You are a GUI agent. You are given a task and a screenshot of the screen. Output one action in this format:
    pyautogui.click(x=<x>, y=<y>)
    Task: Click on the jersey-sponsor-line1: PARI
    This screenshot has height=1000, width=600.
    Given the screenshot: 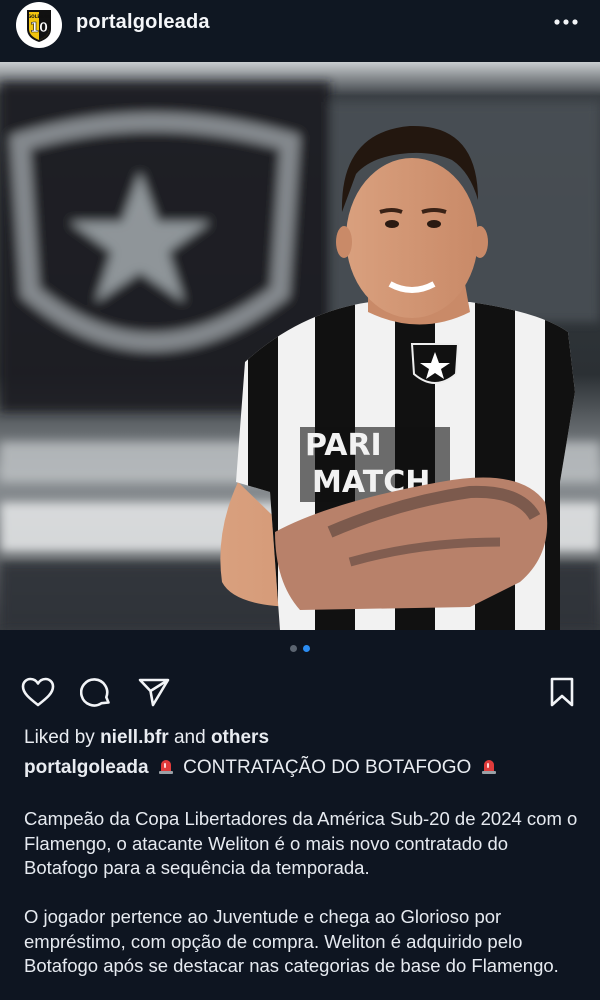 What is the action you would take?
    pyautogui.click(x=343, y=445)
    